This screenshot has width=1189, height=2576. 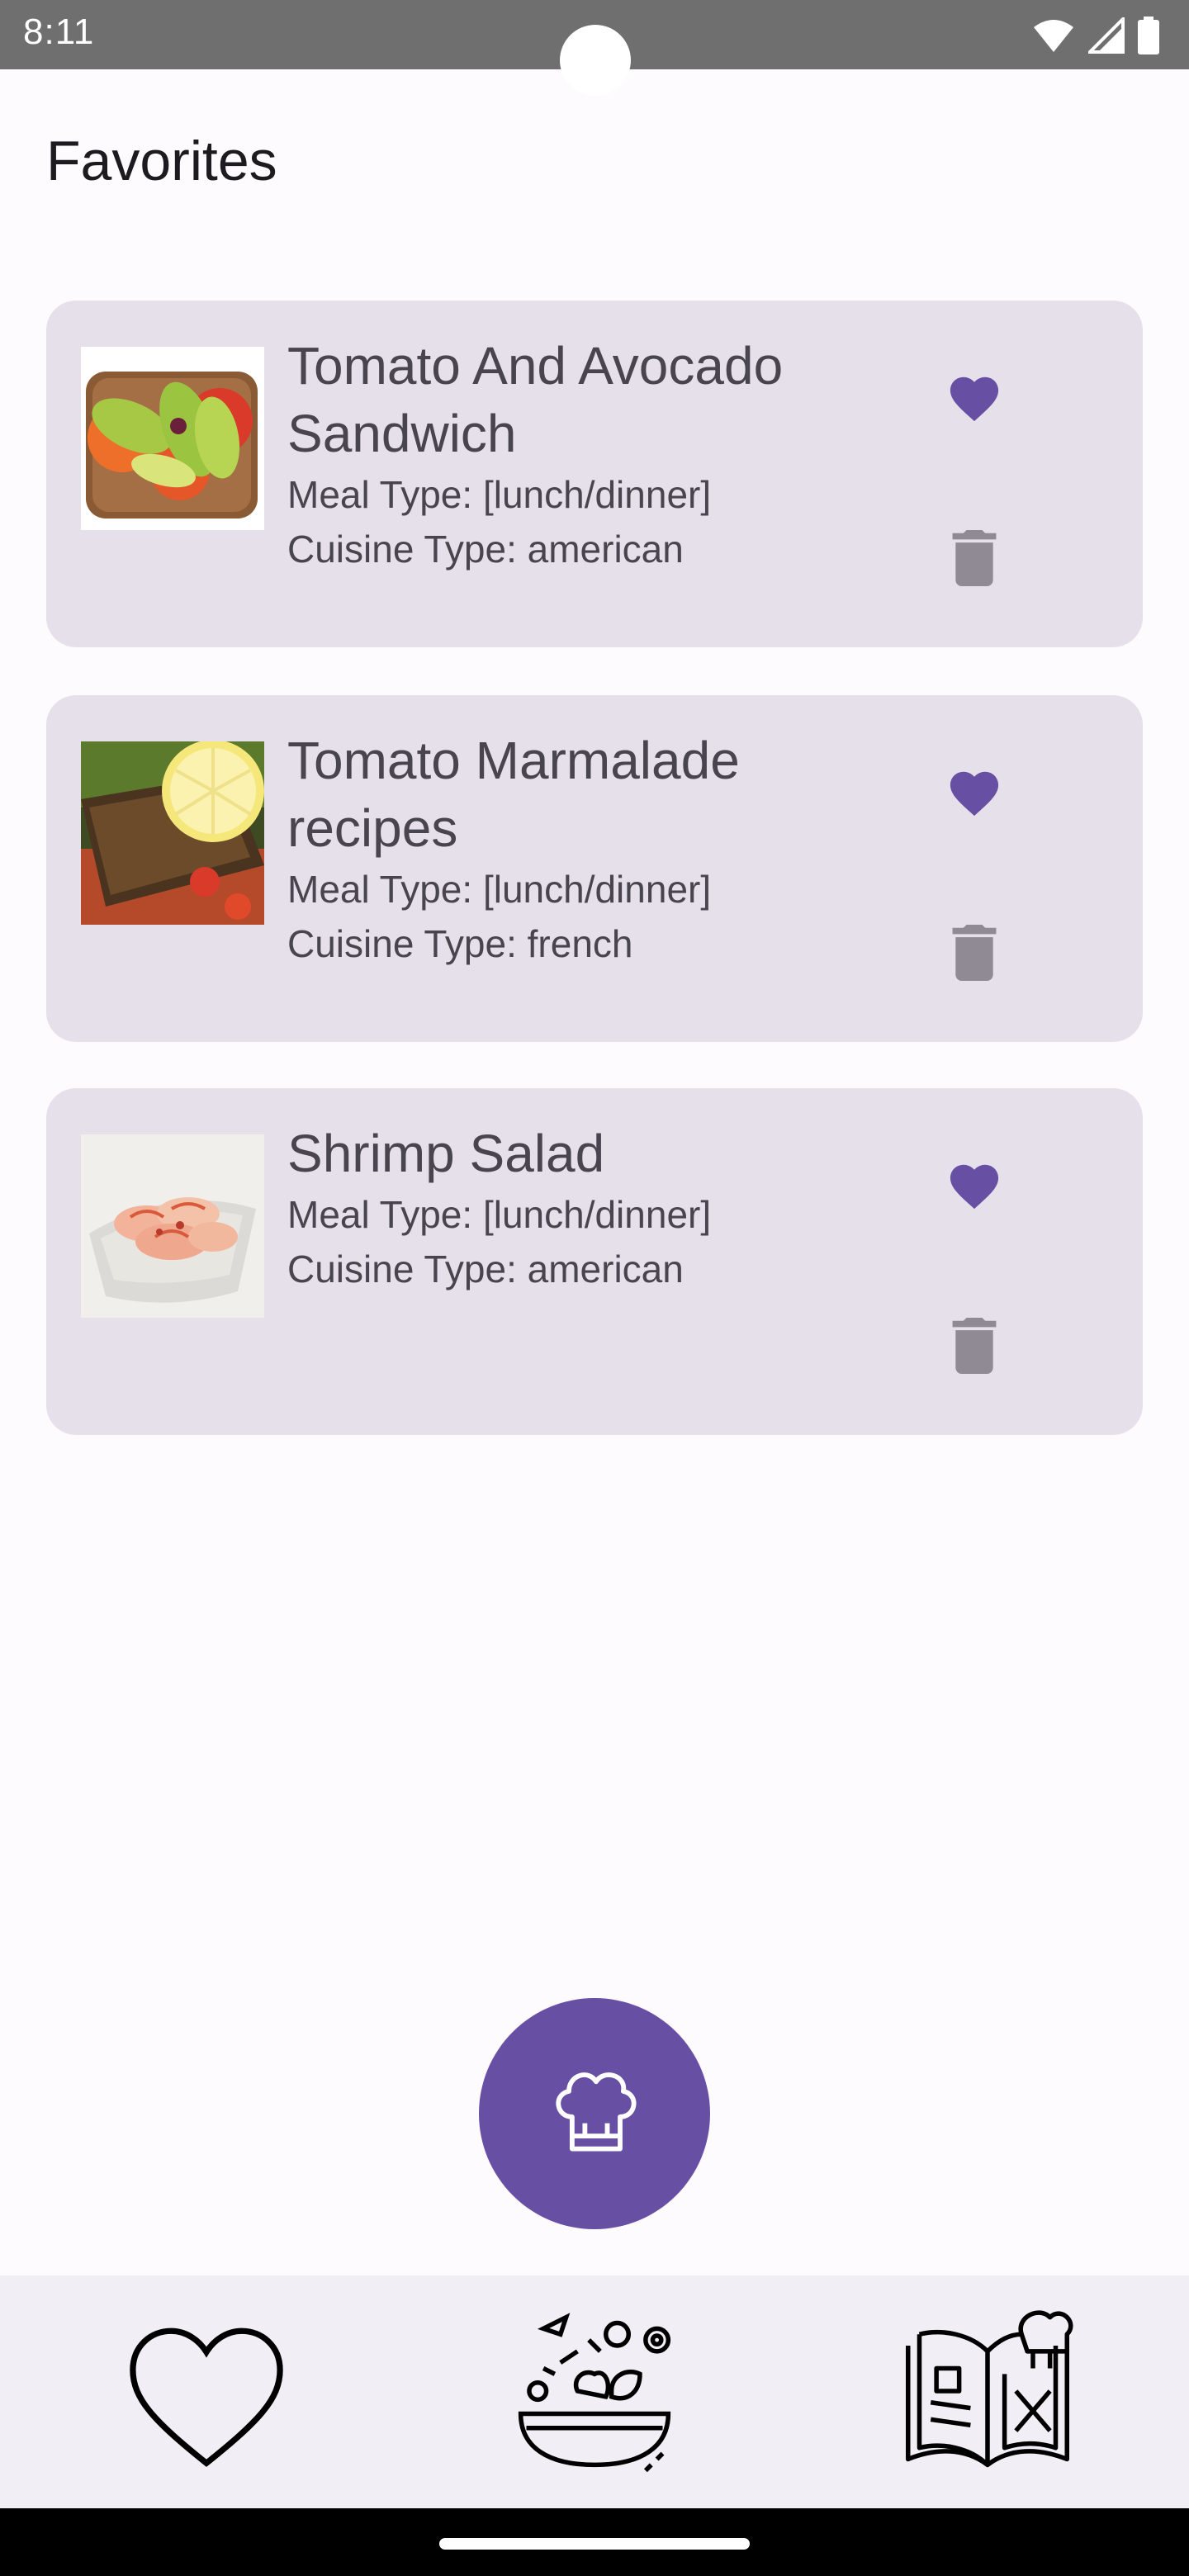 I want to click on salad-bowl-icon, so click(x=594, y=2393).